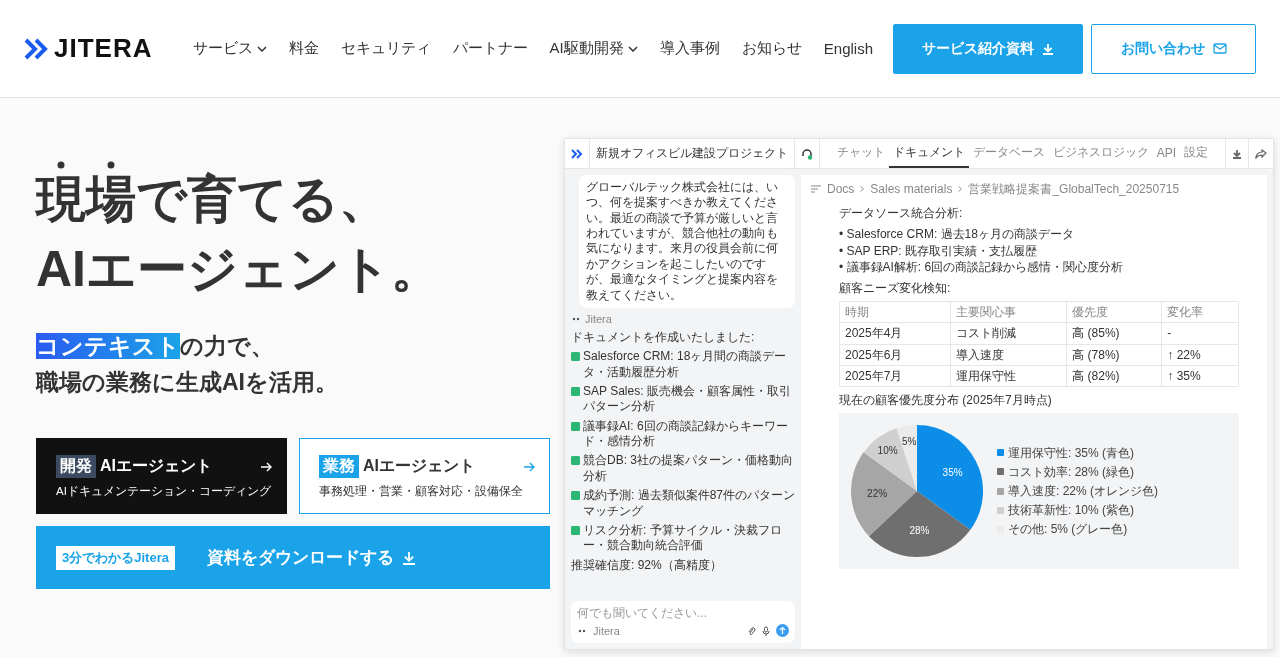 This screenshot has height=657, width=1280. What do you see at coordinates (303, 48) in the screenshot?
I see `nav-link: 料金` at bounding box center [303, 48].